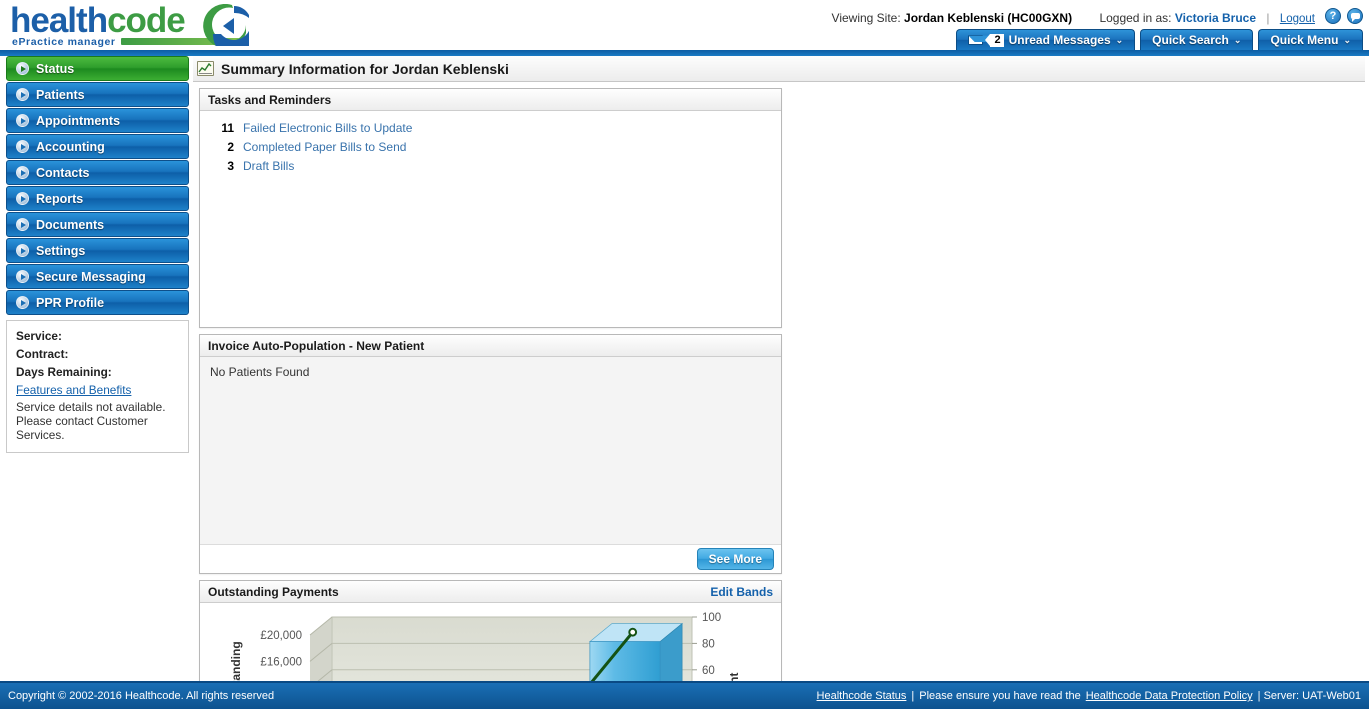  I want to click on page-title-bar: Summary Information for Jordan Keblenski, so click(779, 69).